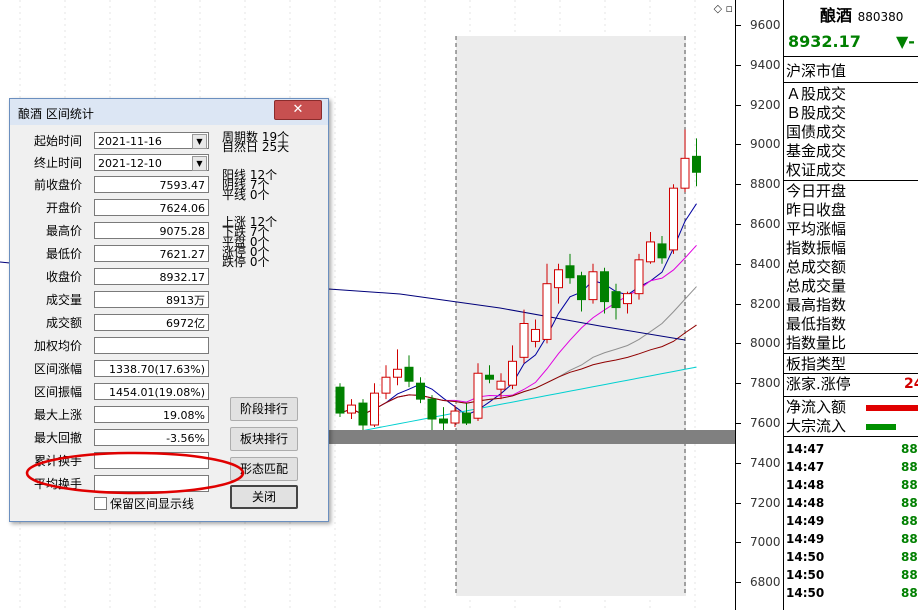 Image resolution: width=918 pixels, height=610 pixels. I want to click on axis-tick-label: 8000, so click(765, 343).